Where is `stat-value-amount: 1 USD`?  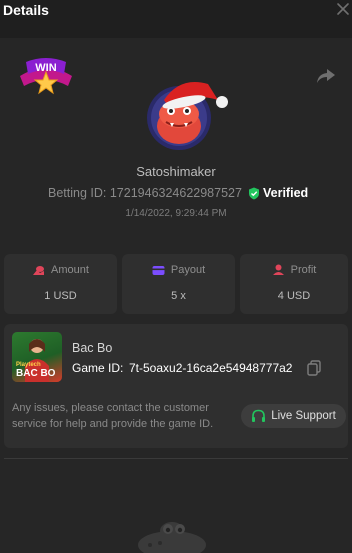 stat-value-amount: 1 USD is located at coordinates (60, 296).